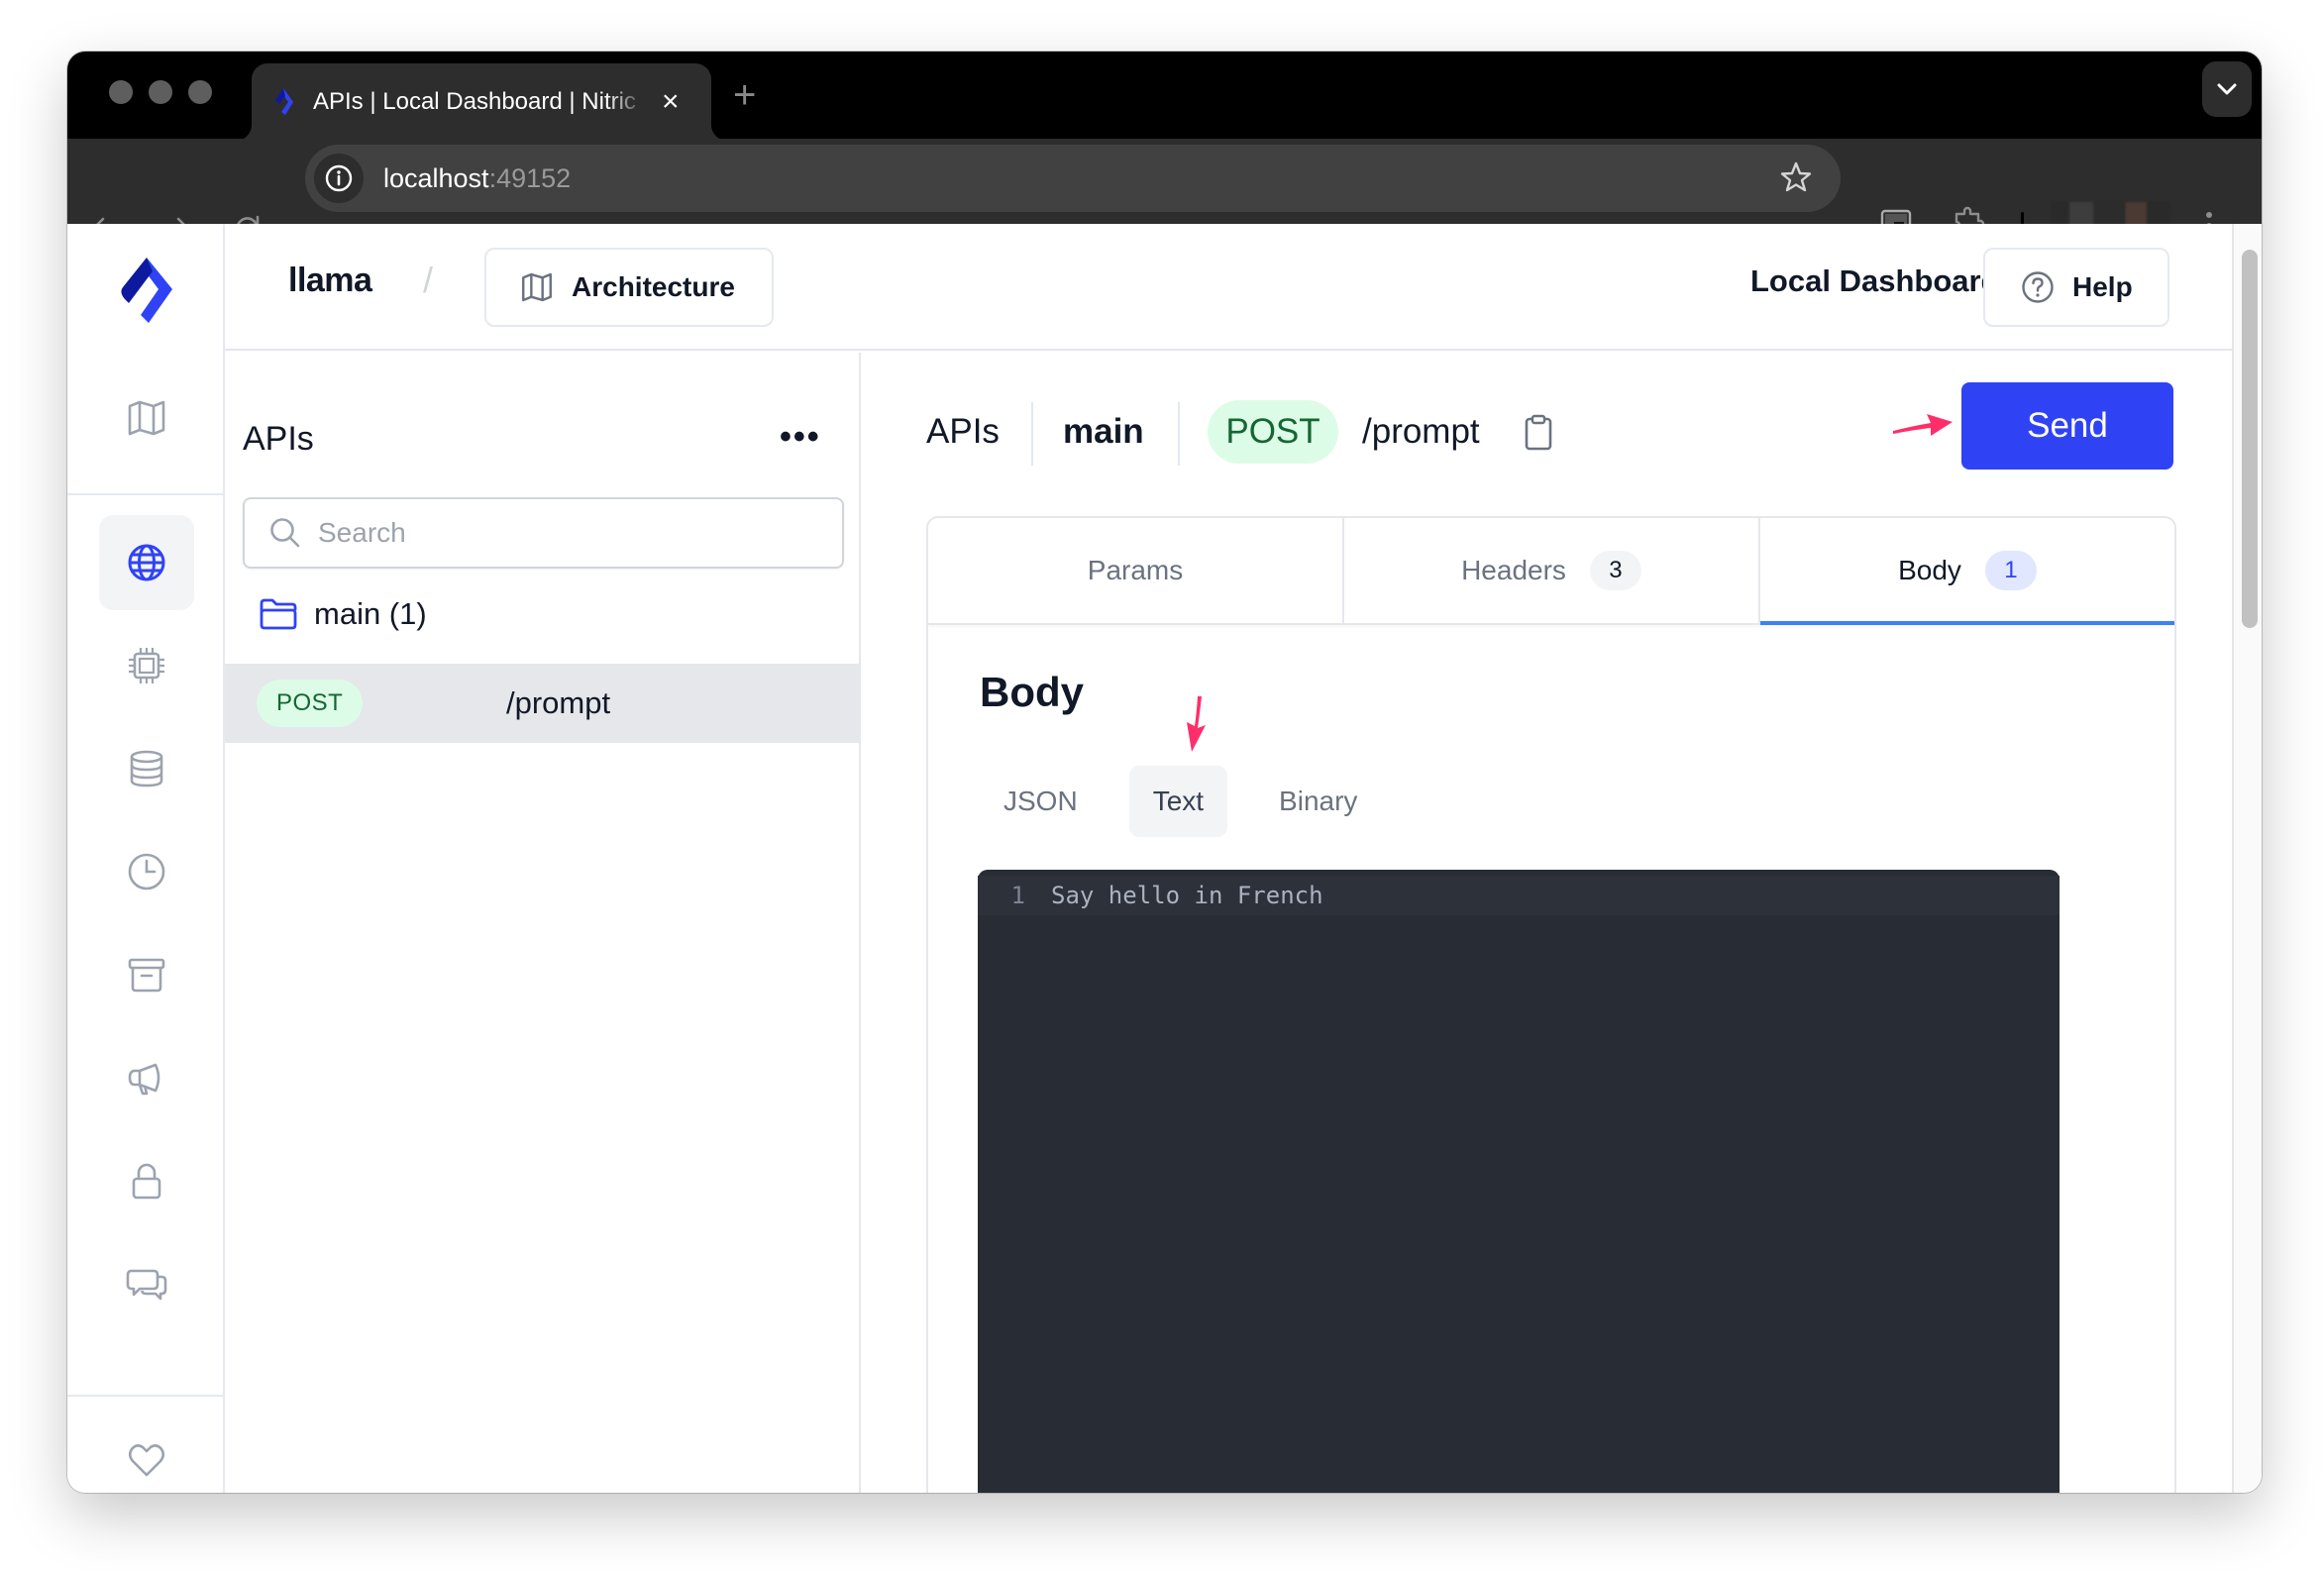 This screenshot has height=1573, width=2324. What do you see at coordinates (1103, 432) in the screenshot?
I see `breadcrumb-api-name: main` at bounding box center [1103, 432].